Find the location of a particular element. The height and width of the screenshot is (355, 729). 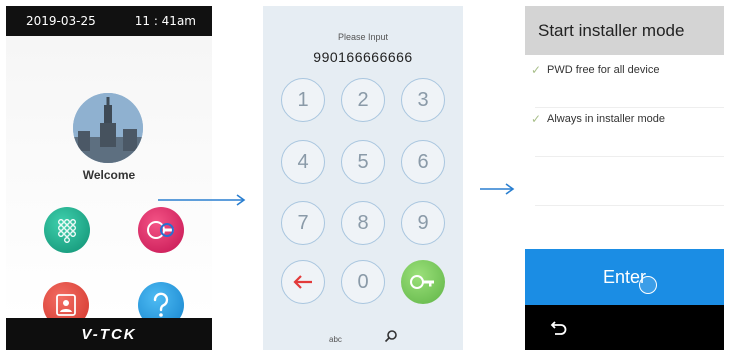

key-8: 8 is located at coordinates (363, 223).